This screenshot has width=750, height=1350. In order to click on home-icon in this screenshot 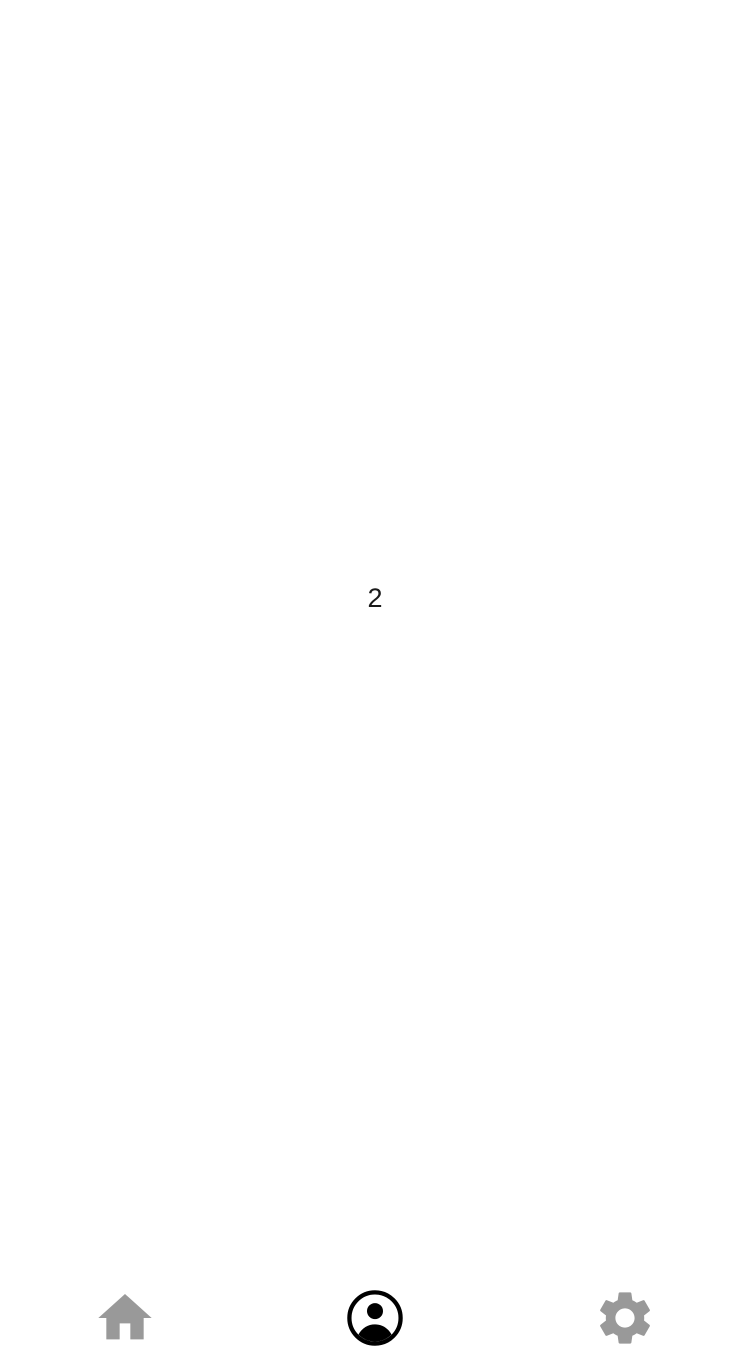, I will do `click(125, 1317)`.